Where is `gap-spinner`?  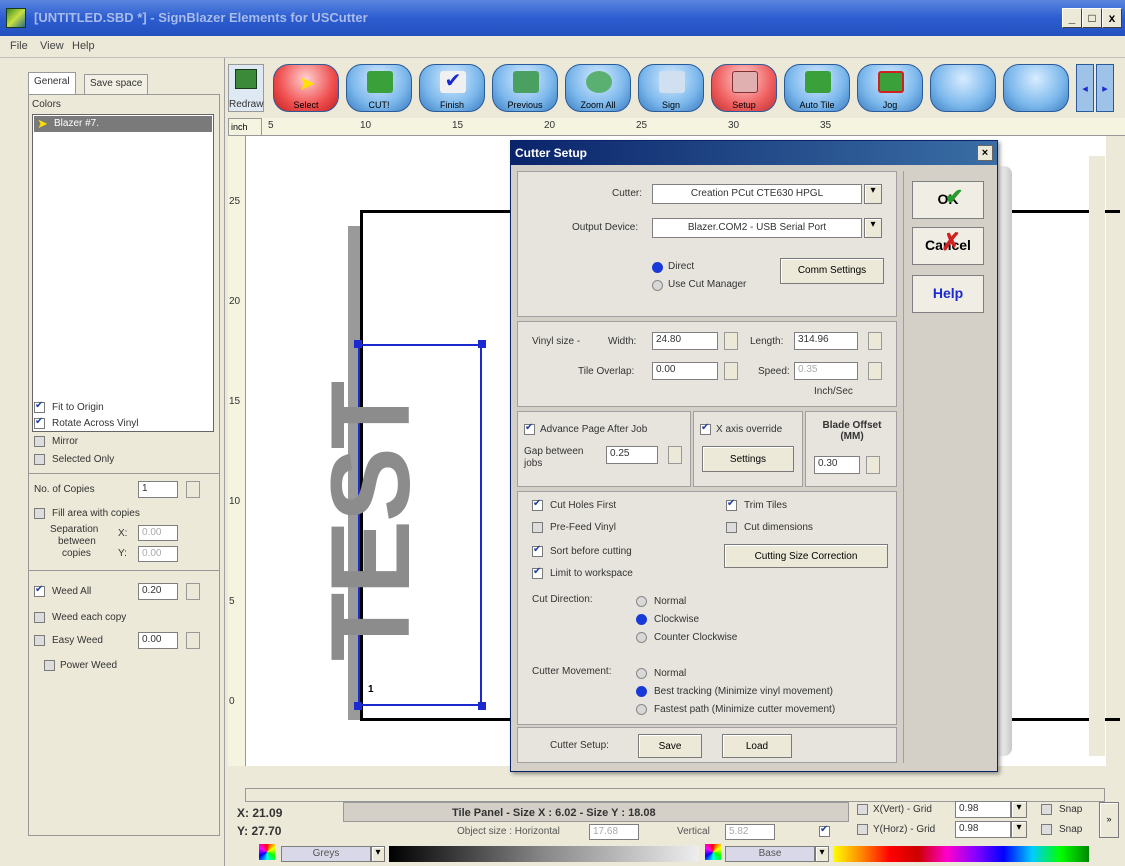
gap-spinner is located at coordinates (675, 455).